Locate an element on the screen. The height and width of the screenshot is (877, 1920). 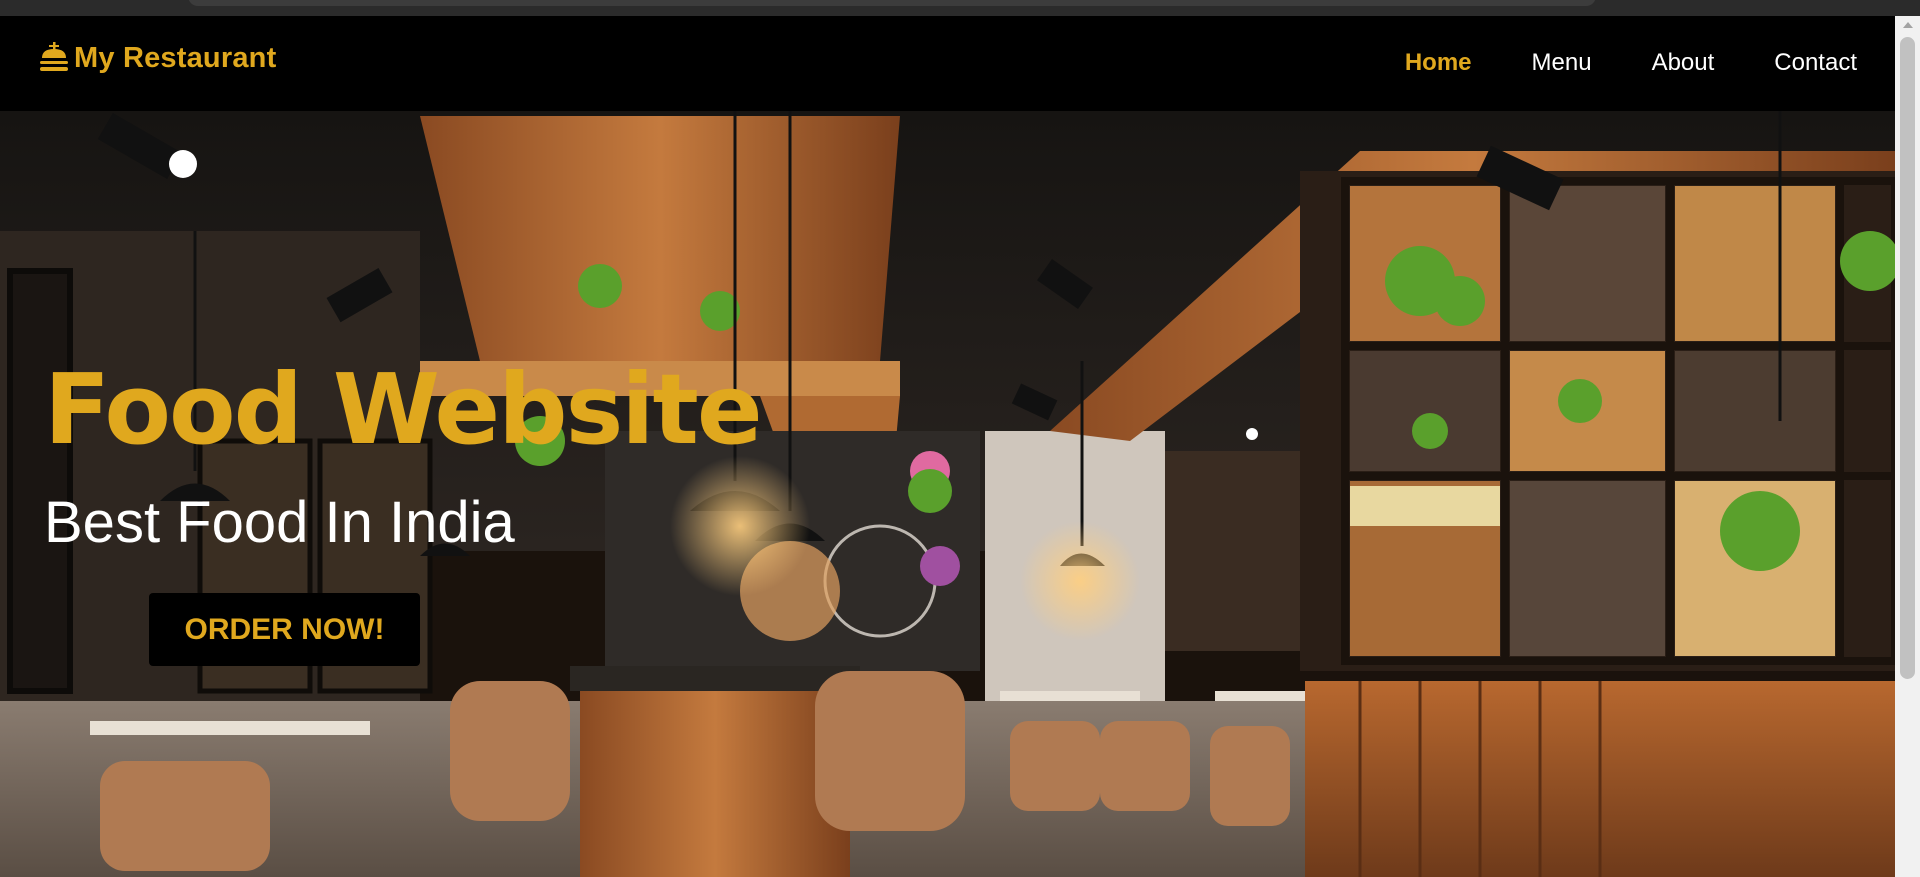
nav-about-link: About is located at coordinates (1683, 63).